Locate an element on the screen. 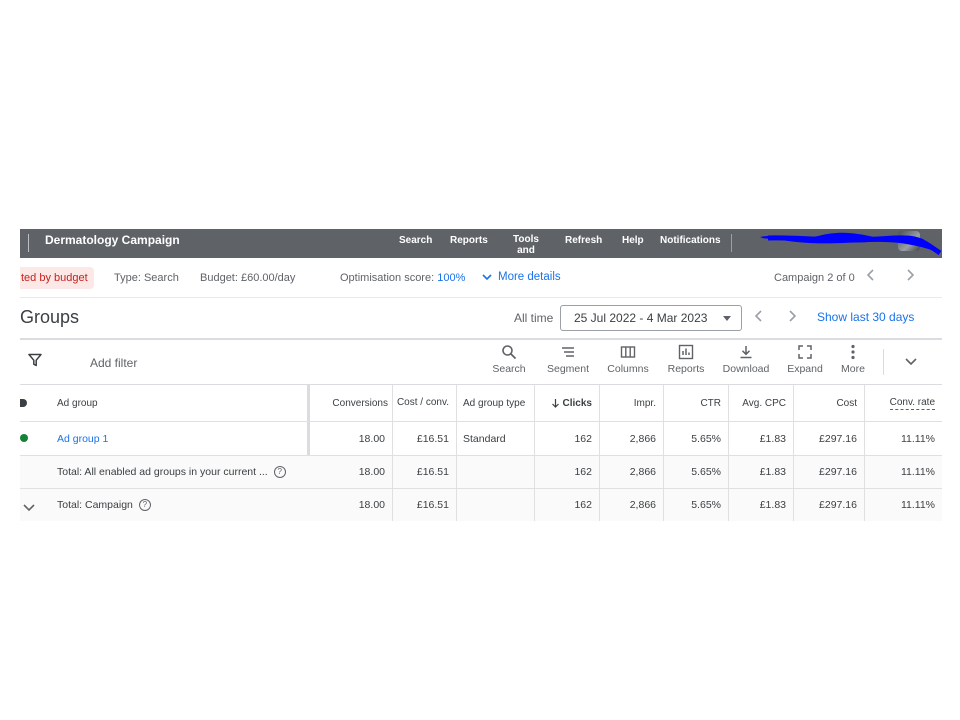  search-tool-label: Search is located at coordinates (509, 369).